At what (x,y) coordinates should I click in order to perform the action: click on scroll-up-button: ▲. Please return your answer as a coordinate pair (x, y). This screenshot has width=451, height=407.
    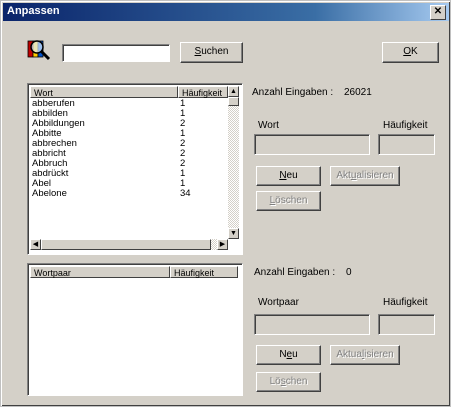
    Looking at the image, I should click on (233, 91).